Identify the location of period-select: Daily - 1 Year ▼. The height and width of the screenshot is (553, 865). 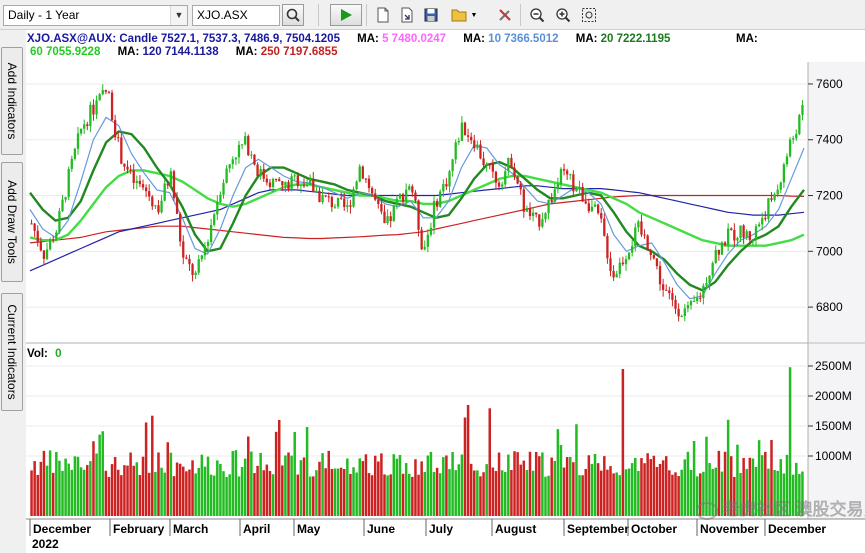
(95, 15).